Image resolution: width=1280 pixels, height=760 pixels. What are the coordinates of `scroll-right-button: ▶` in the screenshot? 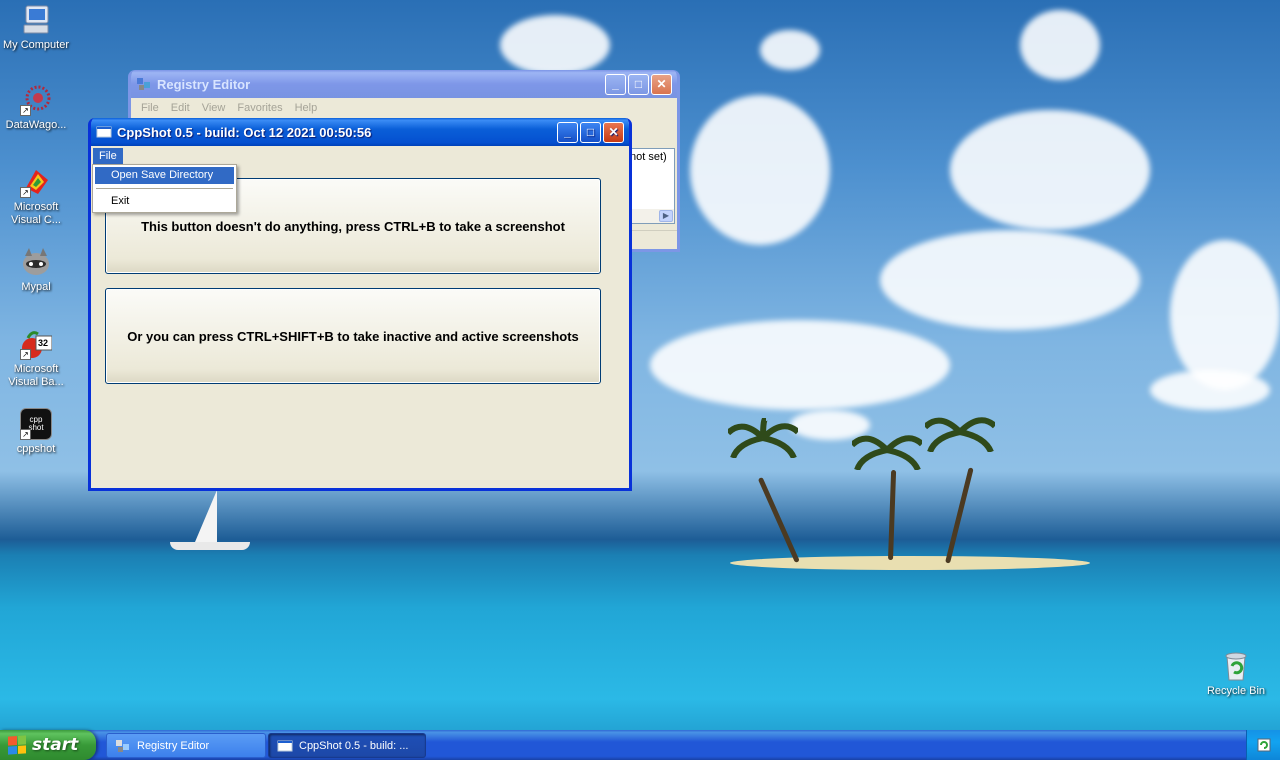 It's located at (666, 216).